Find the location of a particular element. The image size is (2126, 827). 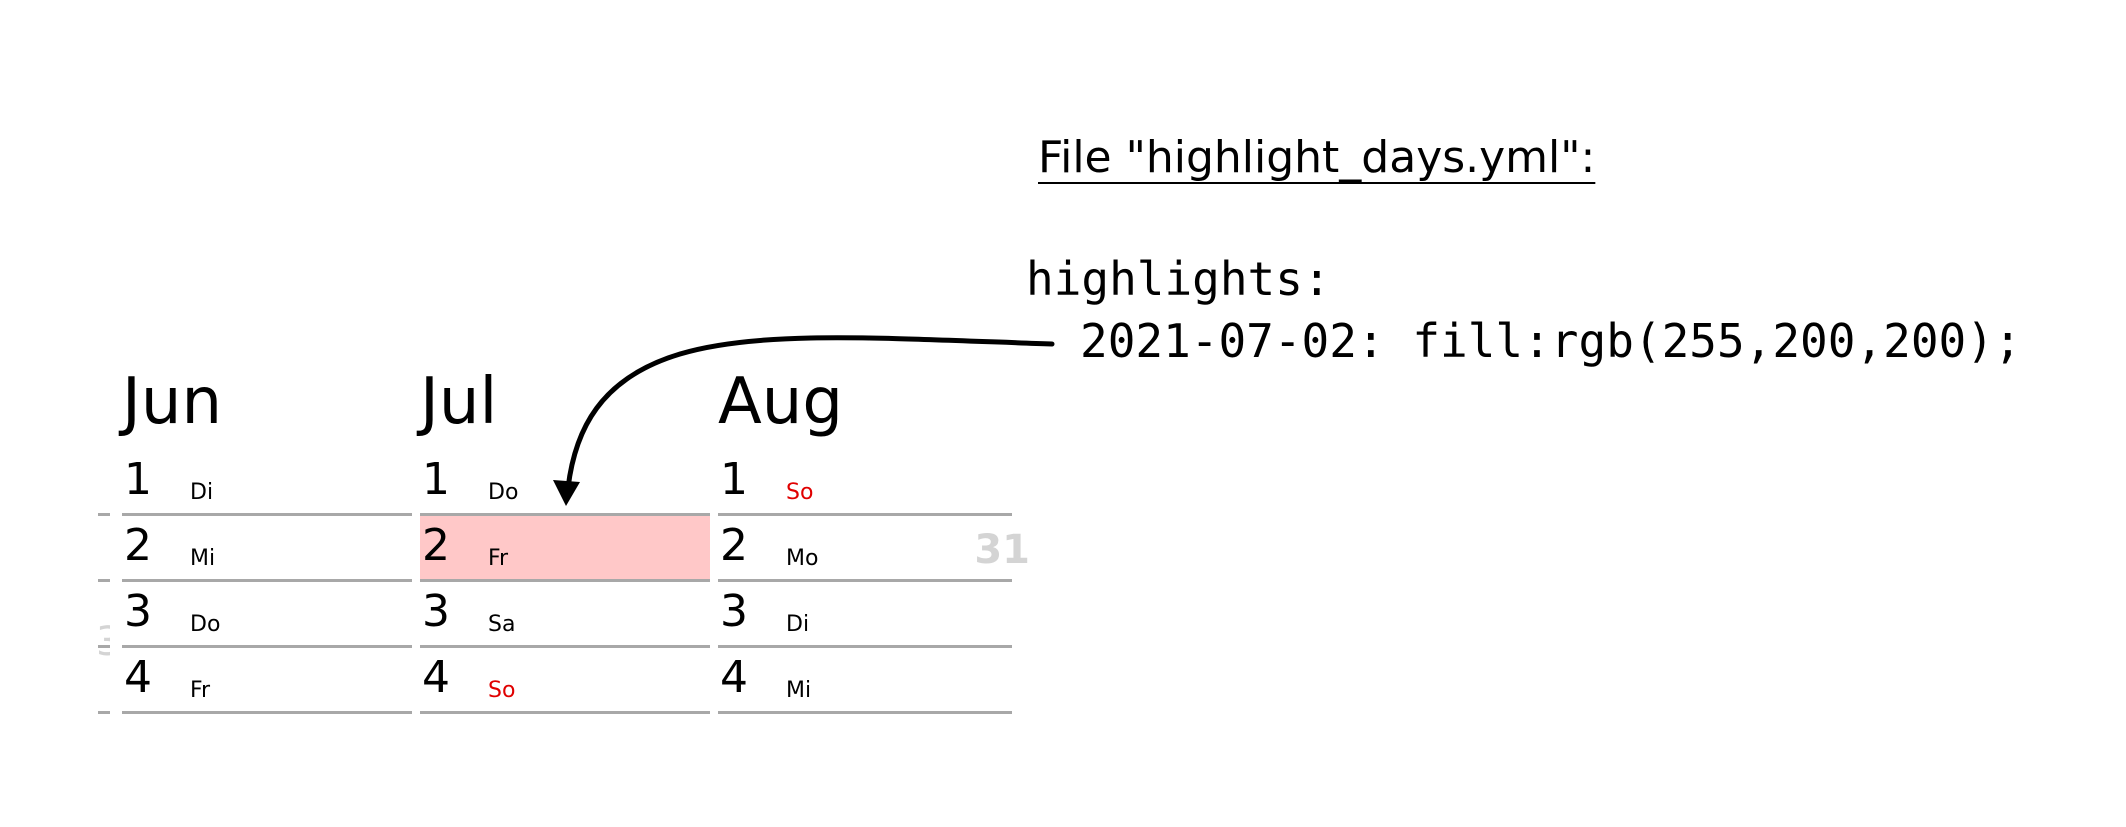

day-row: 2 Mi is located at coordinates (267, 549).